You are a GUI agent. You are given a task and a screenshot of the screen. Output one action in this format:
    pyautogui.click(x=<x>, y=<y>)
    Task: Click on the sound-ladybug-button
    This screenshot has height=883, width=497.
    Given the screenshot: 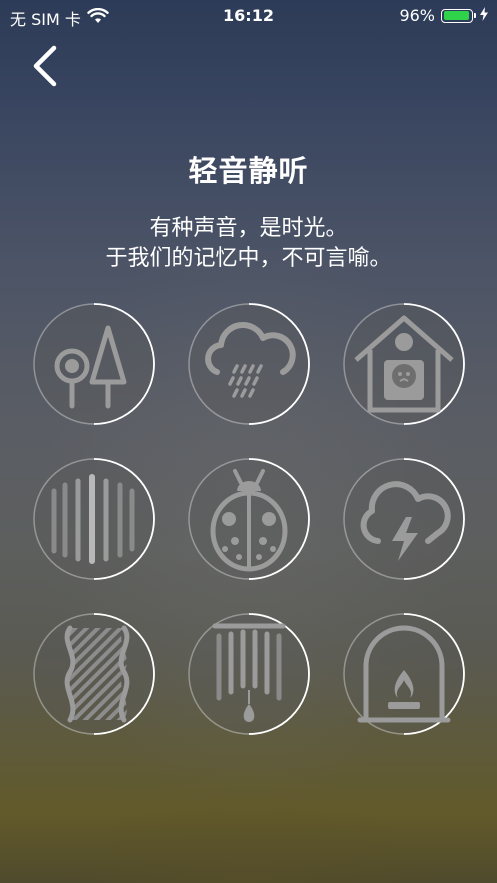 What is the action you would take?
    pyautogui.click(x=249, y=519)
    